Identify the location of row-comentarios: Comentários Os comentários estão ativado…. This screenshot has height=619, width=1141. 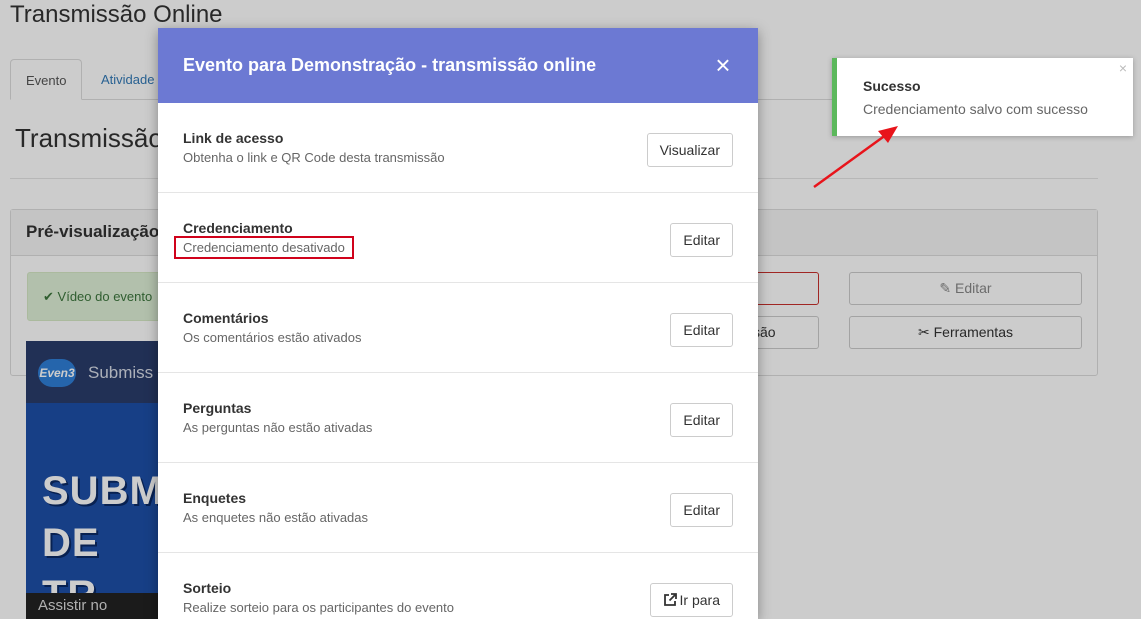
(458, 328).